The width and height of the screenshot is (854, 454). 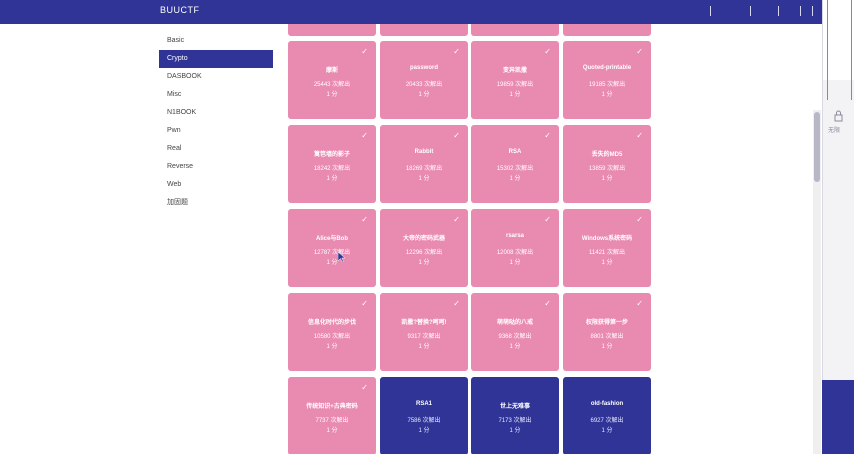 What do you see at coordinates (515, 337) in the screenshot?
I see `solve-count: 9368 次解出` at bounding box center [515, 337].